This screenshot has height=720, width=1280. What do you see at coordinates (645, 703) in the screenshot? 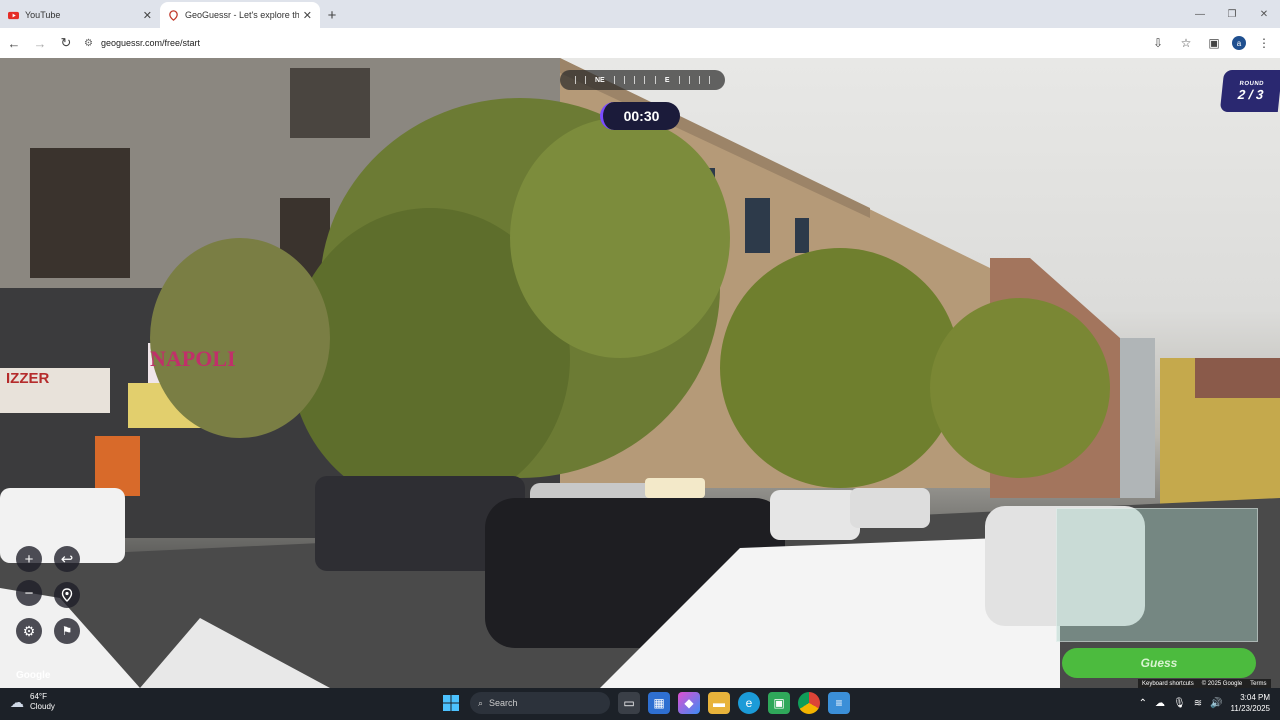
I see `taskbar-apps: ⌕ Search ▭ ▦ ◆ ▬ e ▣ ≡` at bounding box center [645, 703].